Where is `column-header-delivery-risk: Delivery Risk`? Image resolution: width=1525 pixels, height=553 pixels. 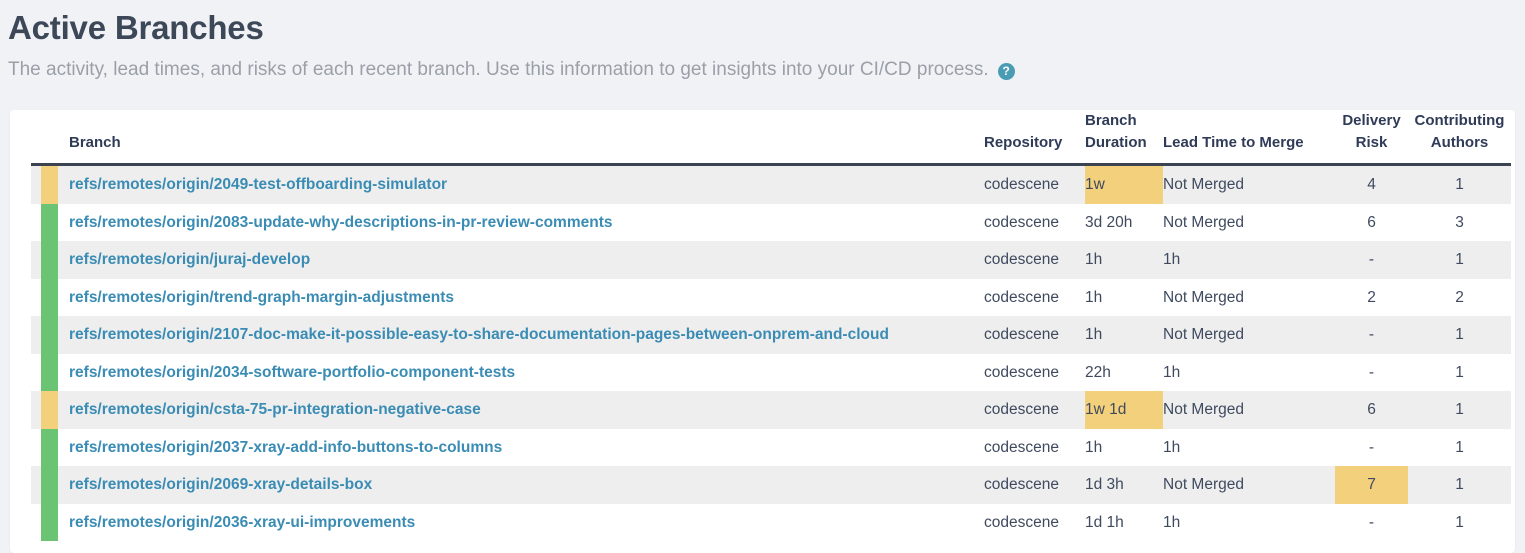 column-header-delivery-risk: Delivery Risk is located at coordinates (1371, 138).